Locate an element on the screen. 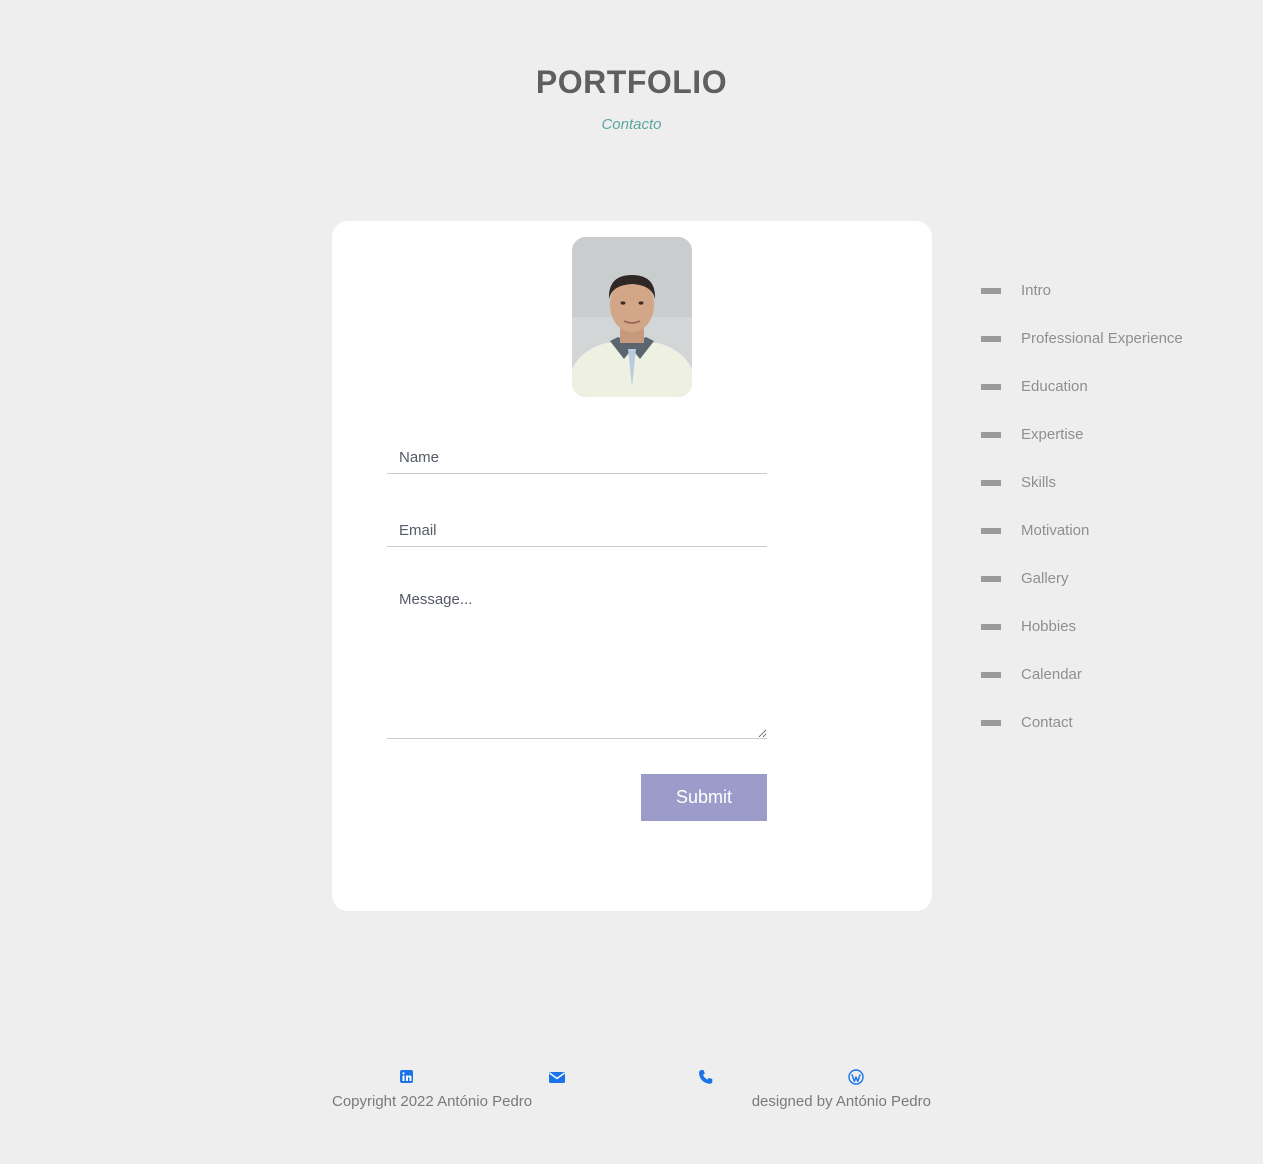  nav-item-label: Professional Experience is located at coordinates (1102, 338).